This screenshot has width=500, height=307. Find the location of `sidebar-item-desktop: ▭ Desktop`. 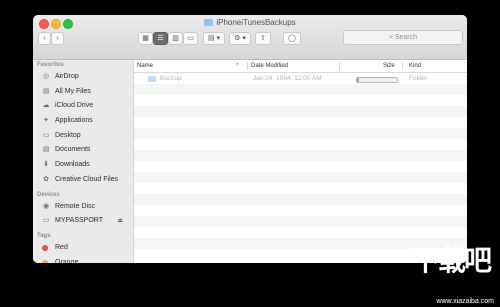

sidebar-item-desktop: ▭ Desktop is located at coordinates (83, 136).